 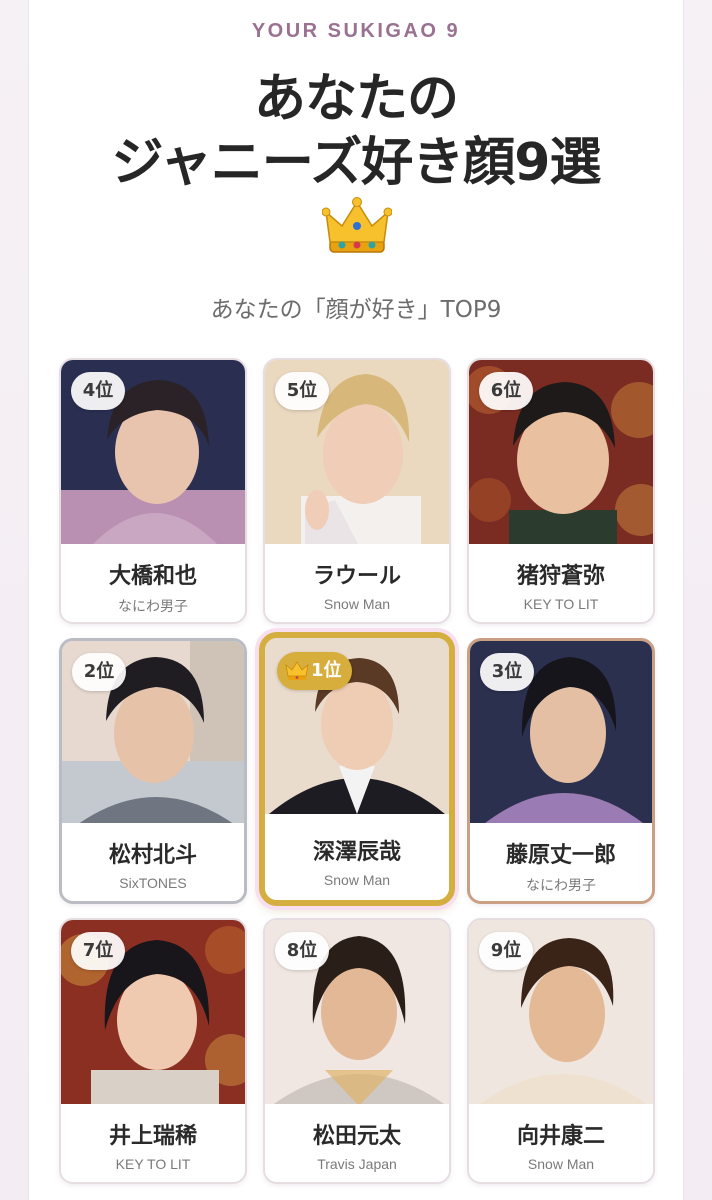 What do you see at coordinates (356, 163) in the screenshot?
I see `page-title-line2: ジャニーズ好き顔9選` at bounding box center [356, 163].